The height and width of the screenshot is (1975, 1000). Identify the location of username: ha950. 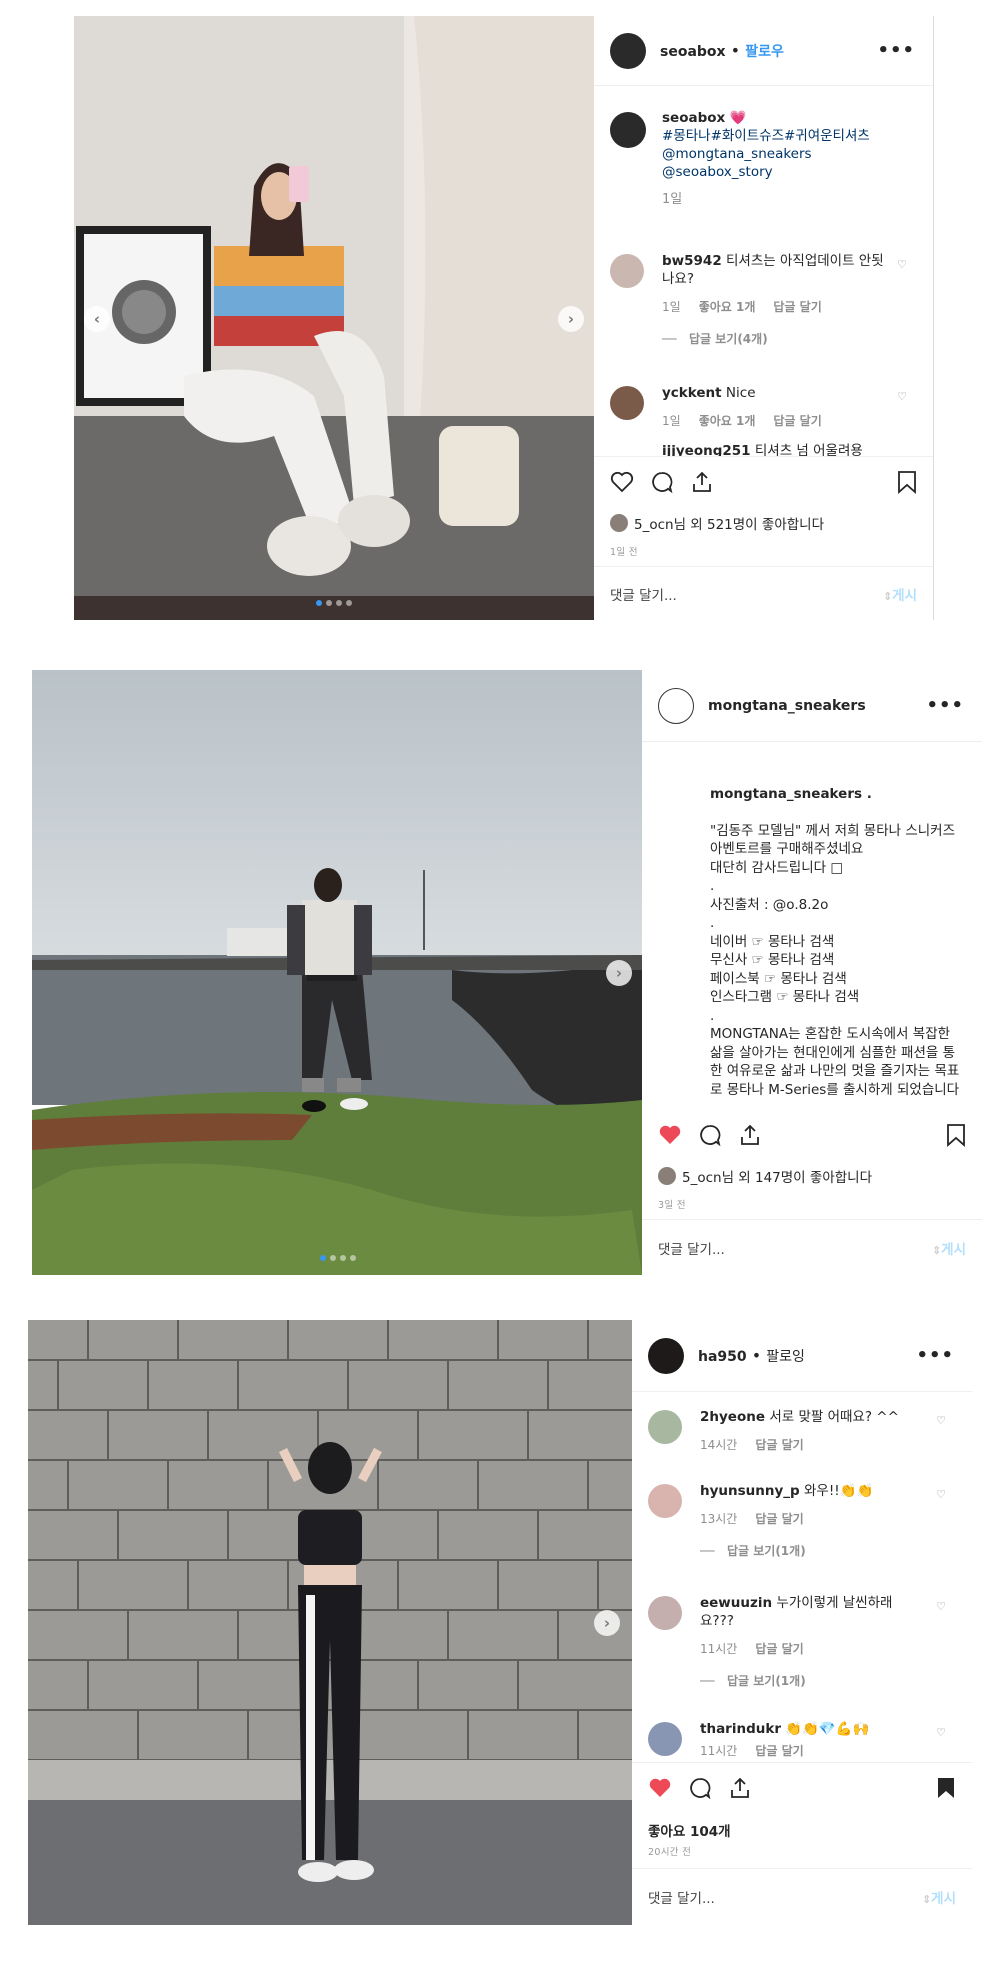
(722, 1357).